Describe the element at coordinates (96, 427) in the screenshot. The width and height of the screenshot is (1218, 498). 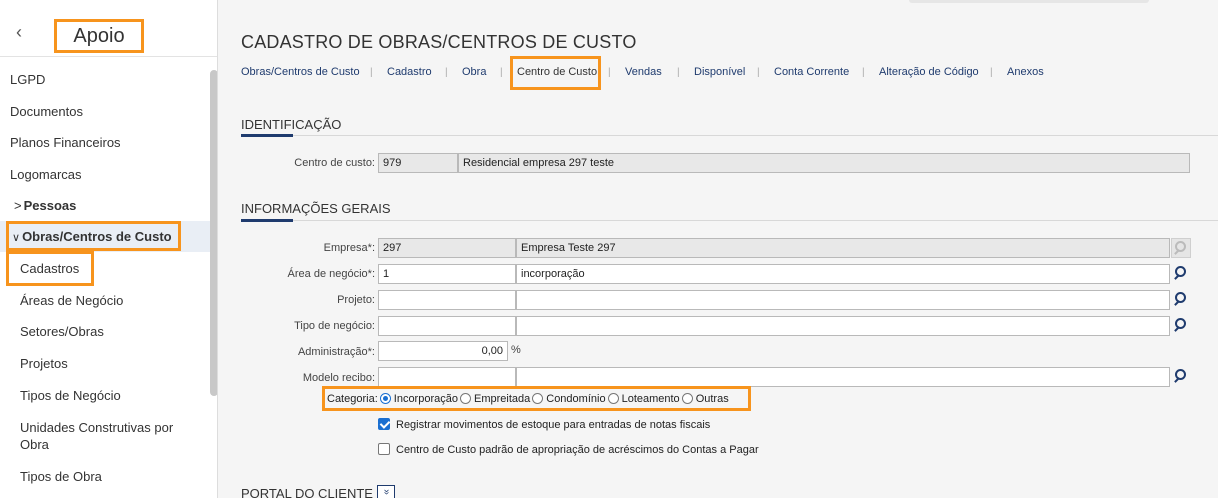
I see `sidebar-item-unidades-construtivas: Unidades Construtivas por` at that location.